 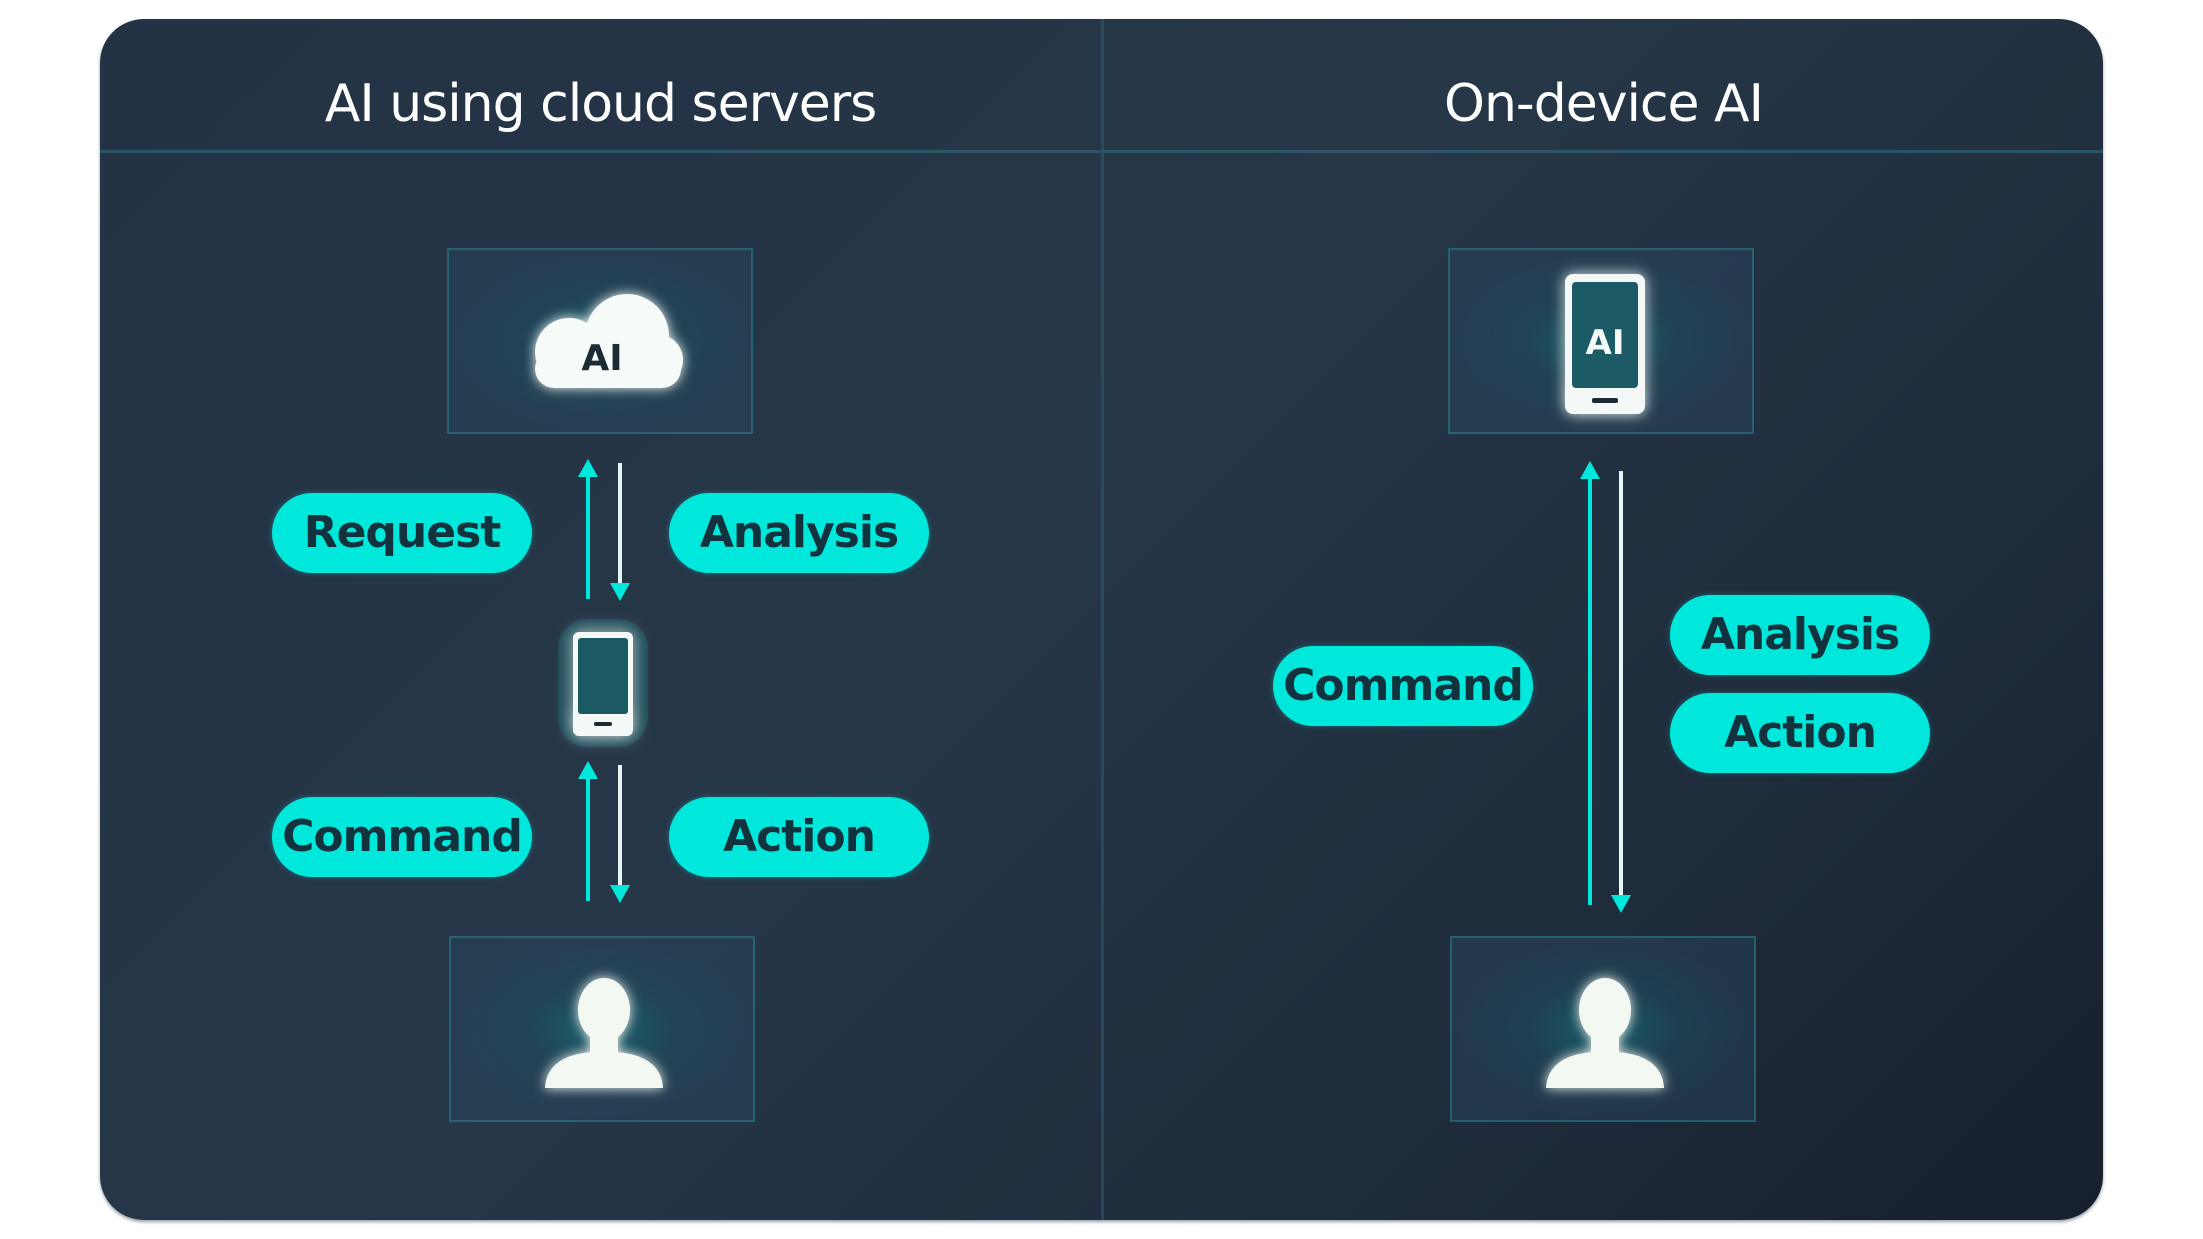 I want to click on down-arrow-analysis, so click(x=620, y=532).